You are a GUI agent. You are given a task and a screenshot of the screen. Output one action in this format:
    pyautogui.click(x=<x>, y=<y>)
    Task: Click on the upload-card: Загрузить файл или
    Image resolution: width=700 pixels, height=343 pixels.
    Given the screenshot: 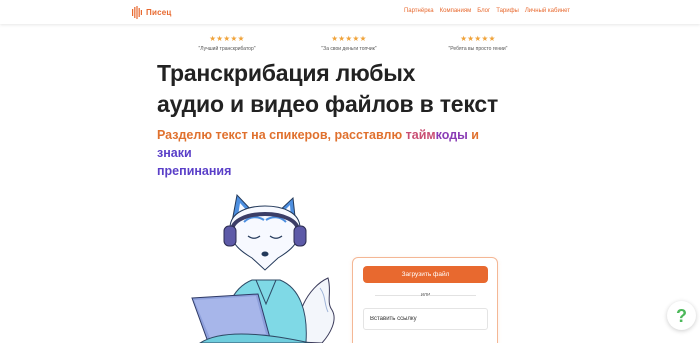 What is the action you would take?
    pyautogui.click(x=425, y=300)
    